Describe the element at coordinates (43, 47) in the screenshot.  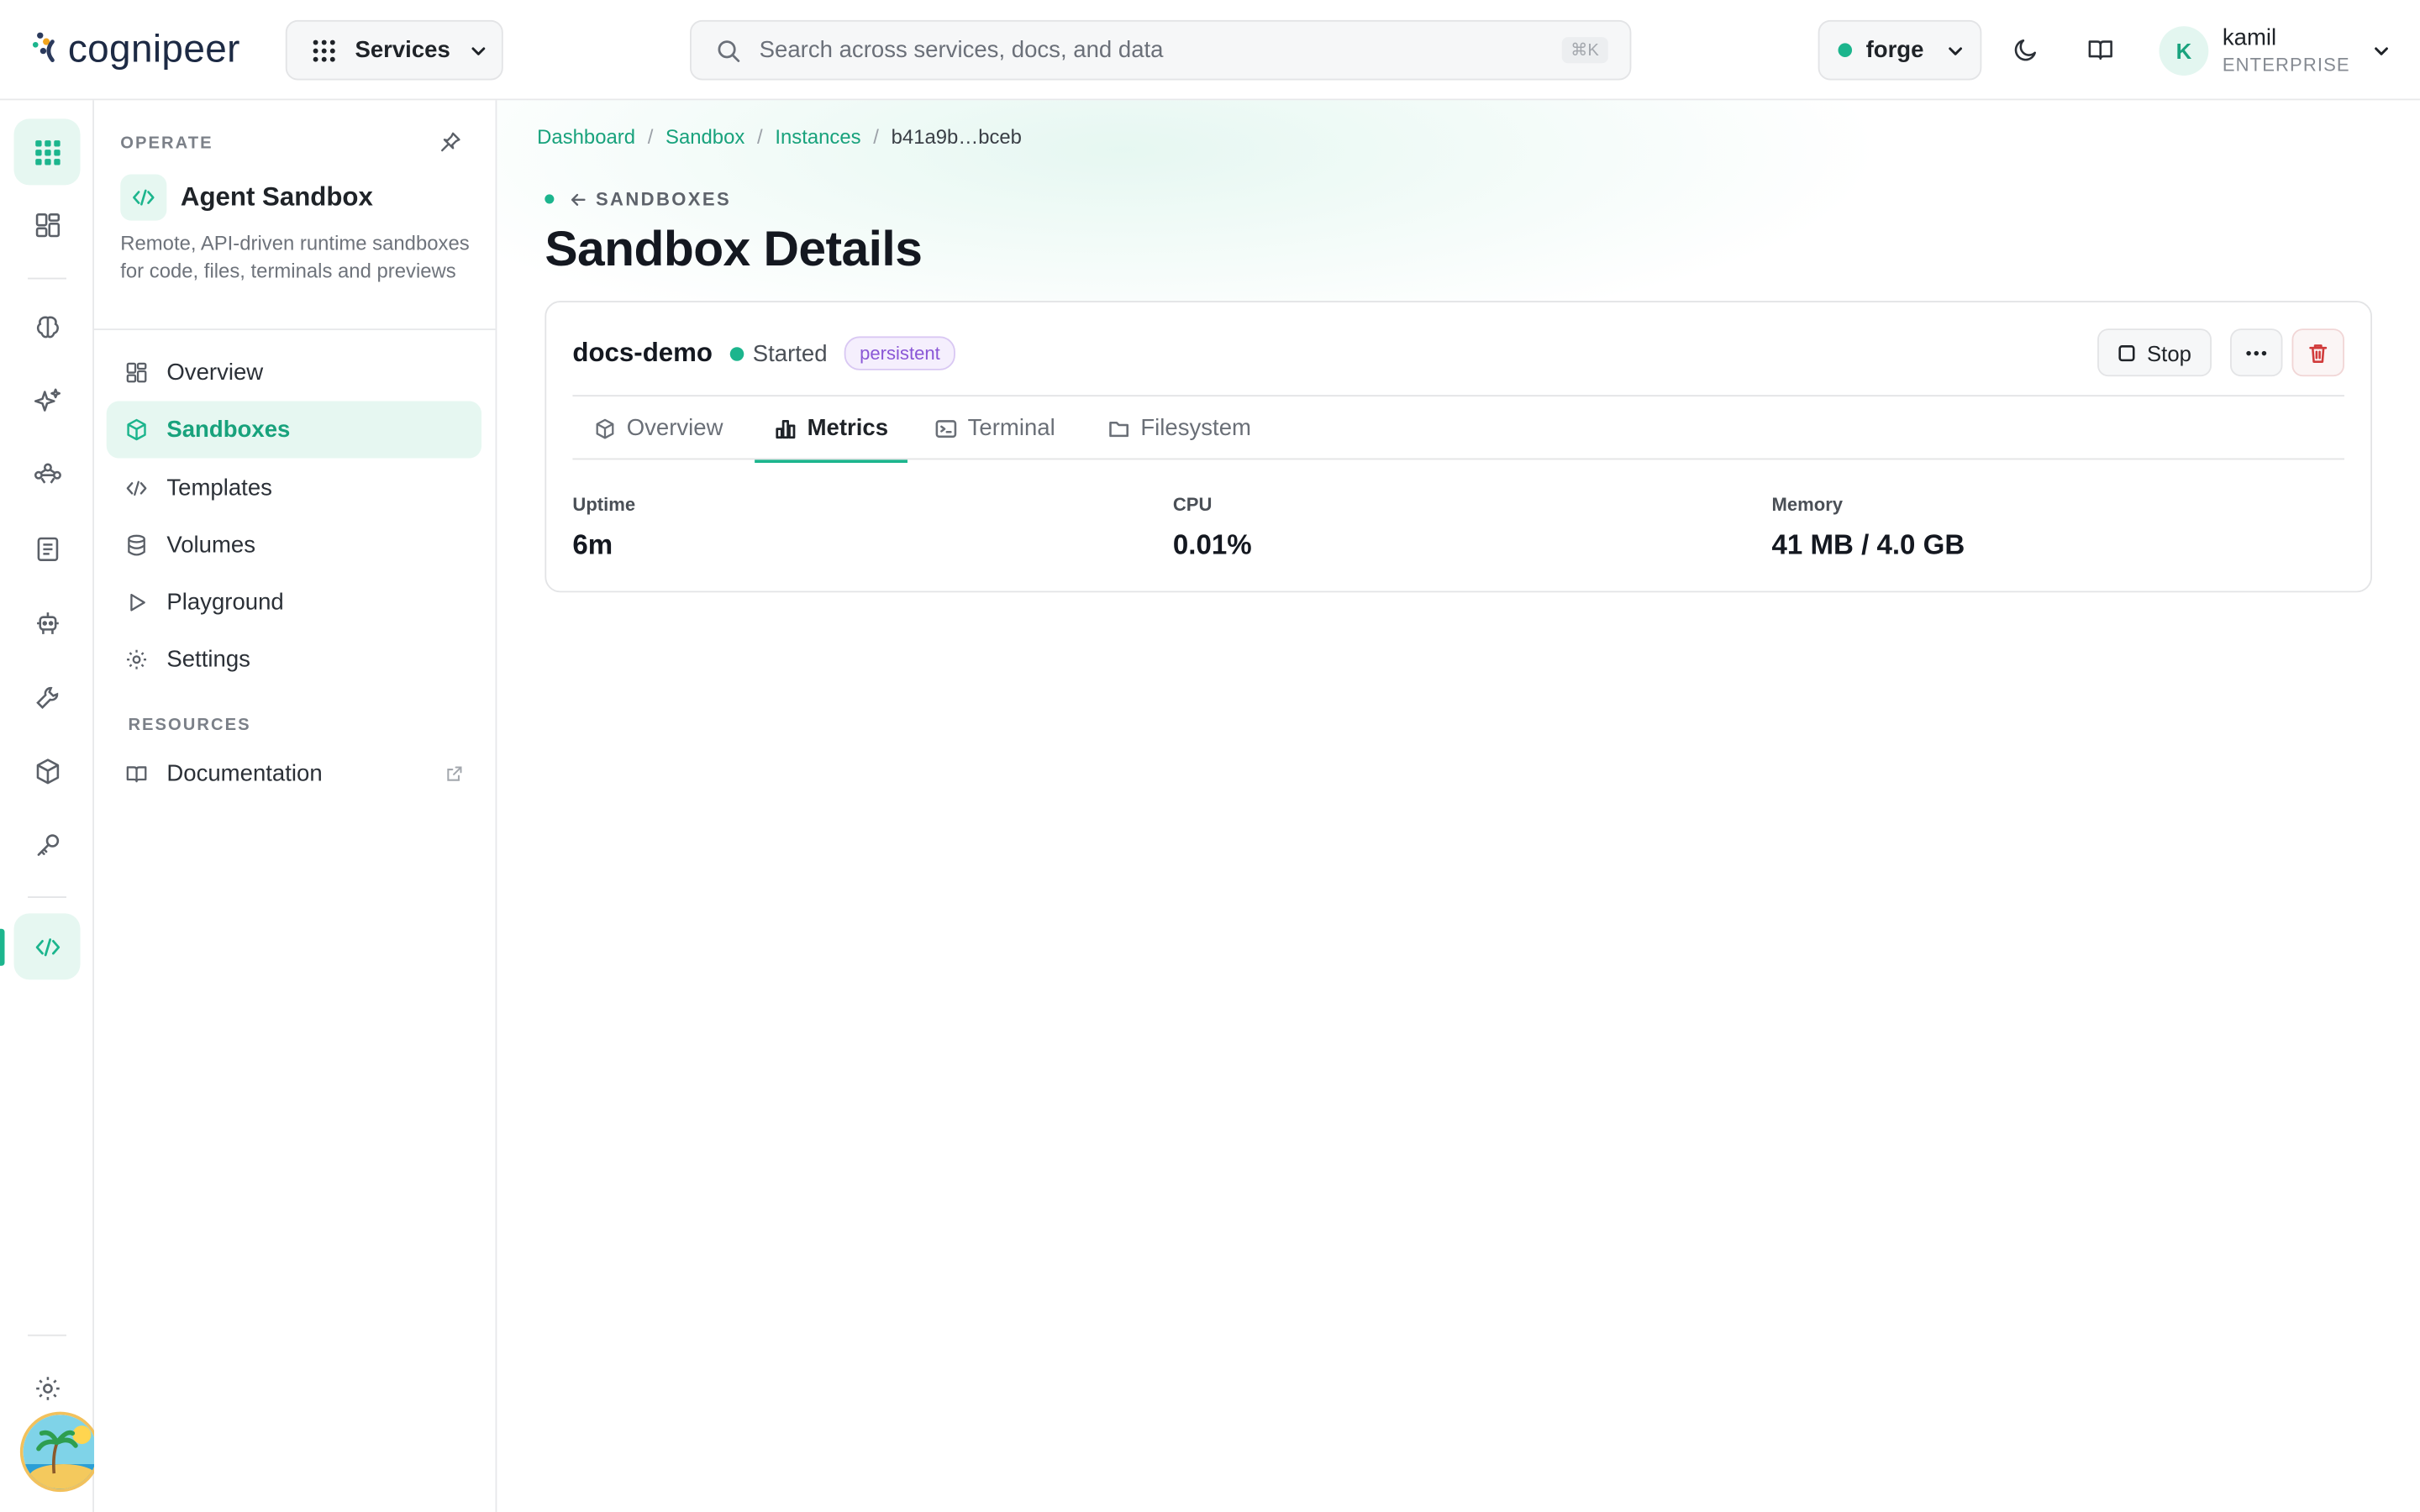
I see `logo-mark-icon` at that location.